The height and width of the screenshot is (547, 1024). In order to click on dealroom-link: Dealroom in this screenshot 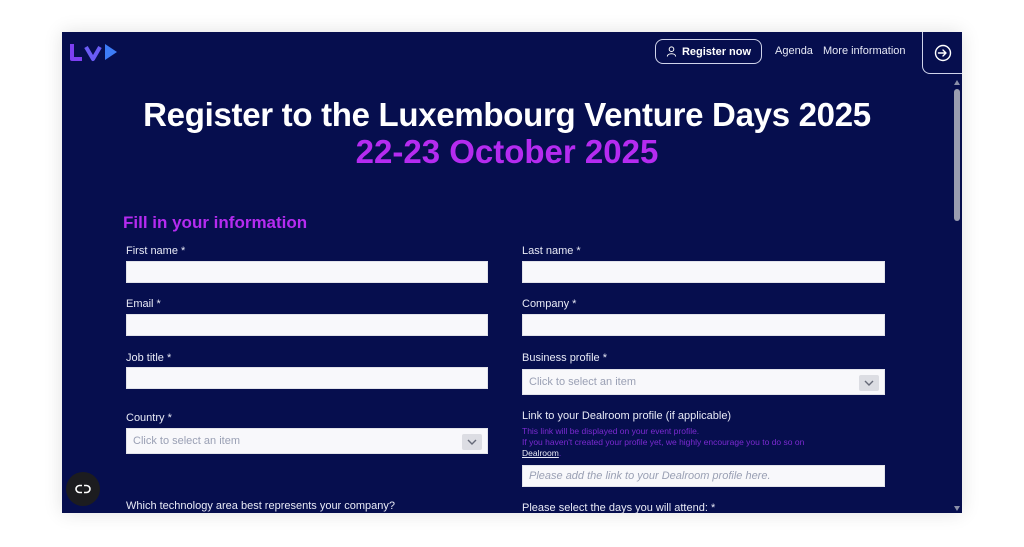, I will do `click(540, 453)`.